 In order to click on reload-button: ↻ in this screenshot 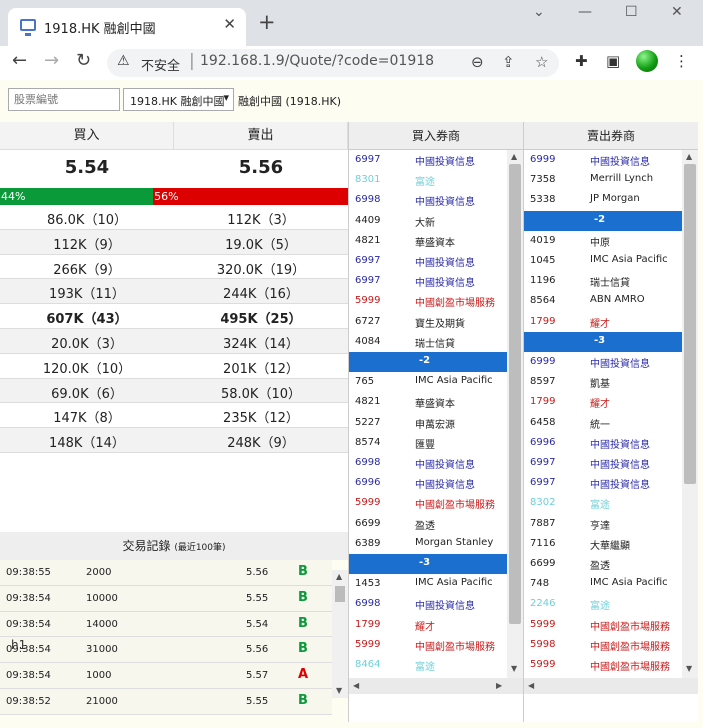, I will do `click(83, 60)`.